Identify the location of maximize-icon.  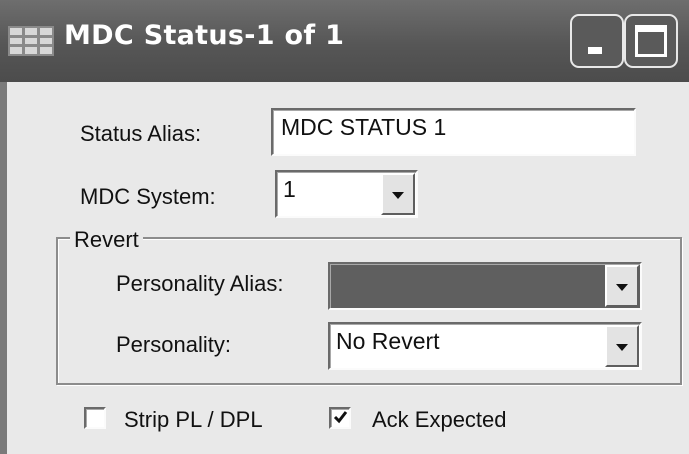
(651, 41).